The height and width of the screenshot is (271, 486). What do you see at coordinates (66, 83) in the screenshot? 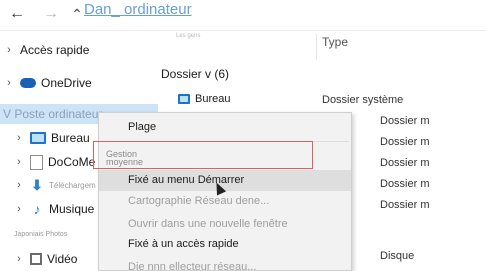
I see `sidebar-item-label: OneDrive` at bounding box center [66, 83].